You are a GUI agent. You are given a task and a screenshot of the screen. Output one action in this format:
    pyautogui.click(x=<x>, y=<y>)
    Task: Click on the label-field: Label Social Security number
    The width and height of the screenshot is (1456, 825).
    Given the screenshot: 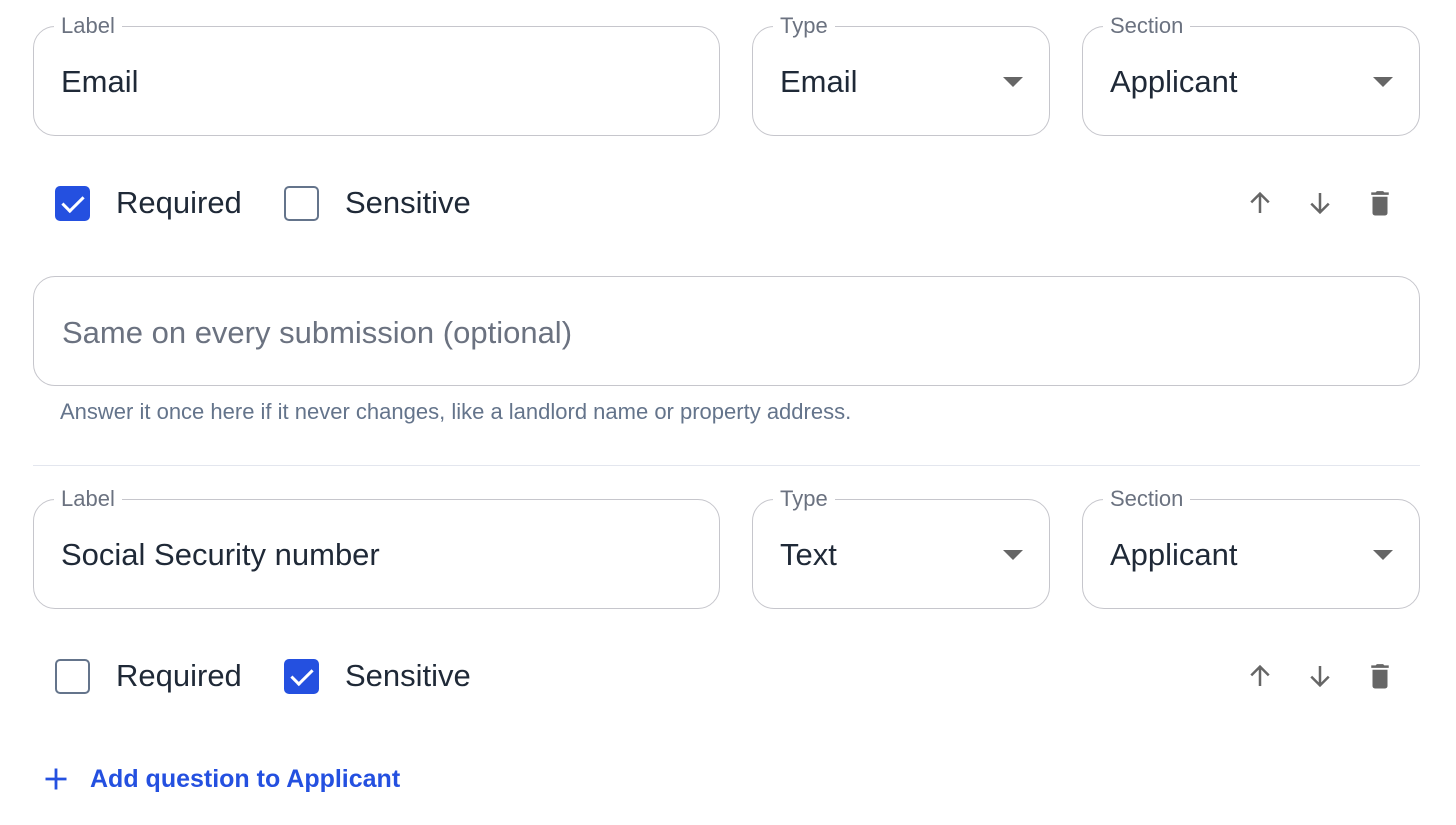 What is the action you would take?
    pyautogui.click(x=376, y=547)
    